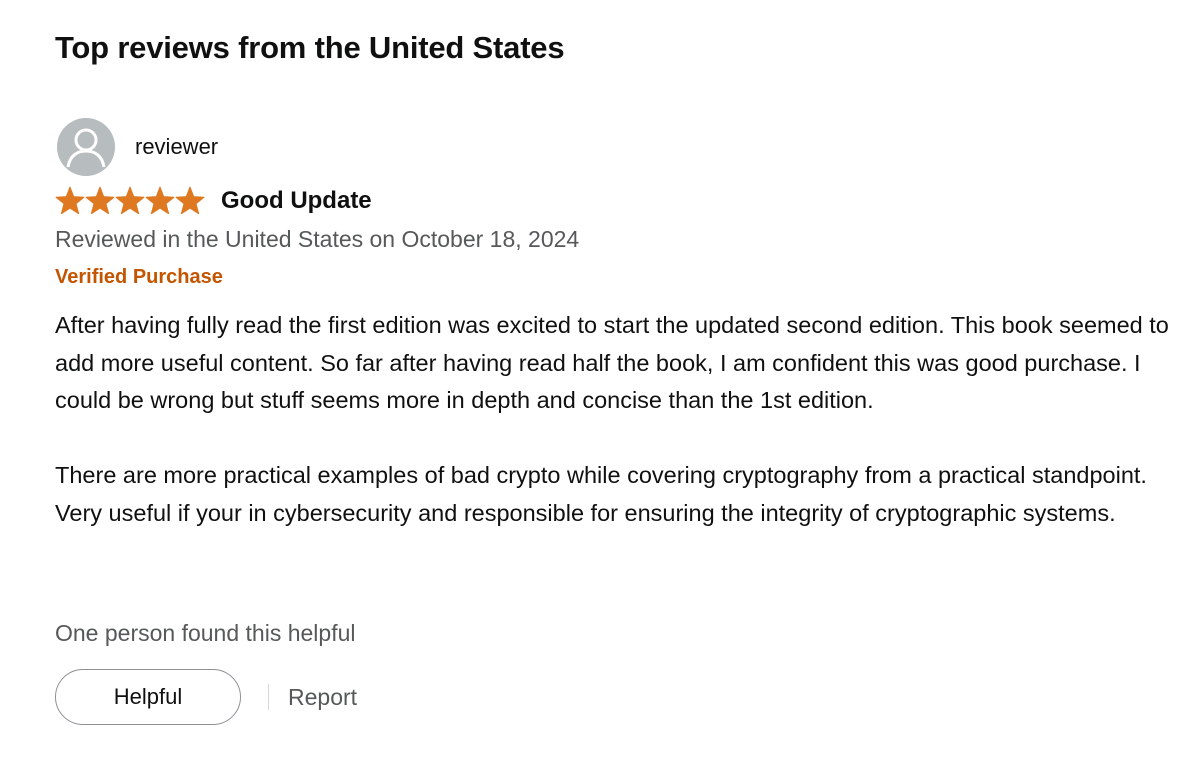 This screenshot has width=1200, height=757. I want to click on star-rating, so click(130, 201).